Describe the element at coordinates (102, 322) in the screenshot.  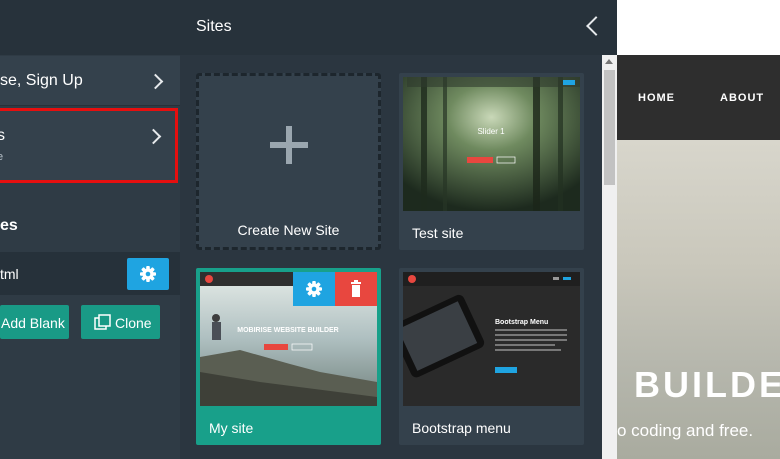
I see `clone-icon` at that location.